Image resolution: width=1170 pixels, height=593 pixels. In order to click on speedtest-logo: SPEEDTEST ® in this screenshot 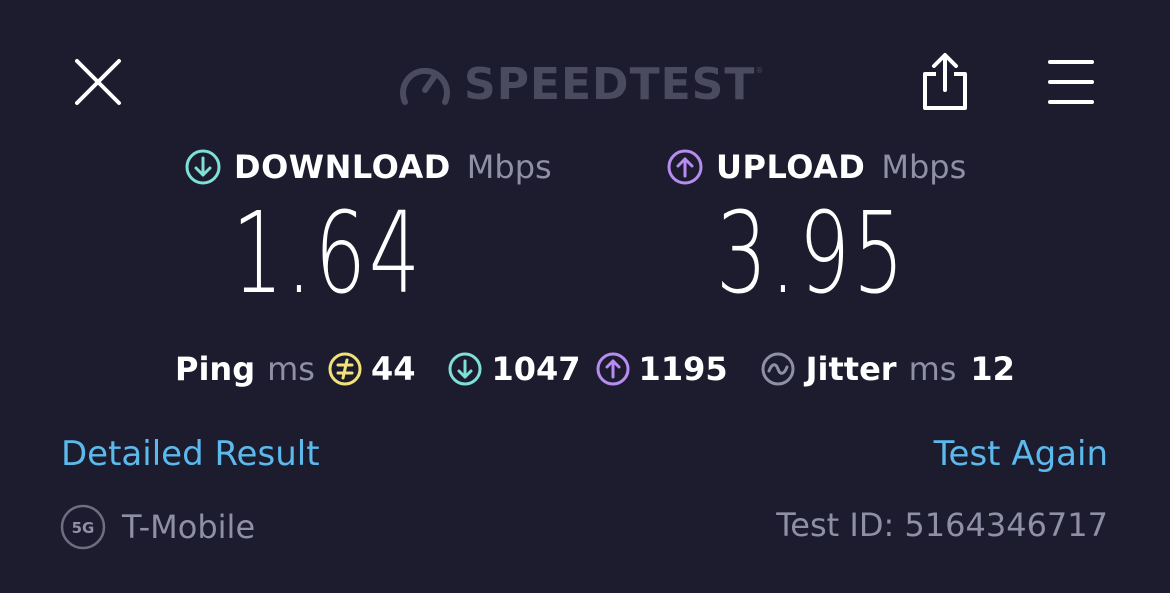, I will do `click(580, 84)`.